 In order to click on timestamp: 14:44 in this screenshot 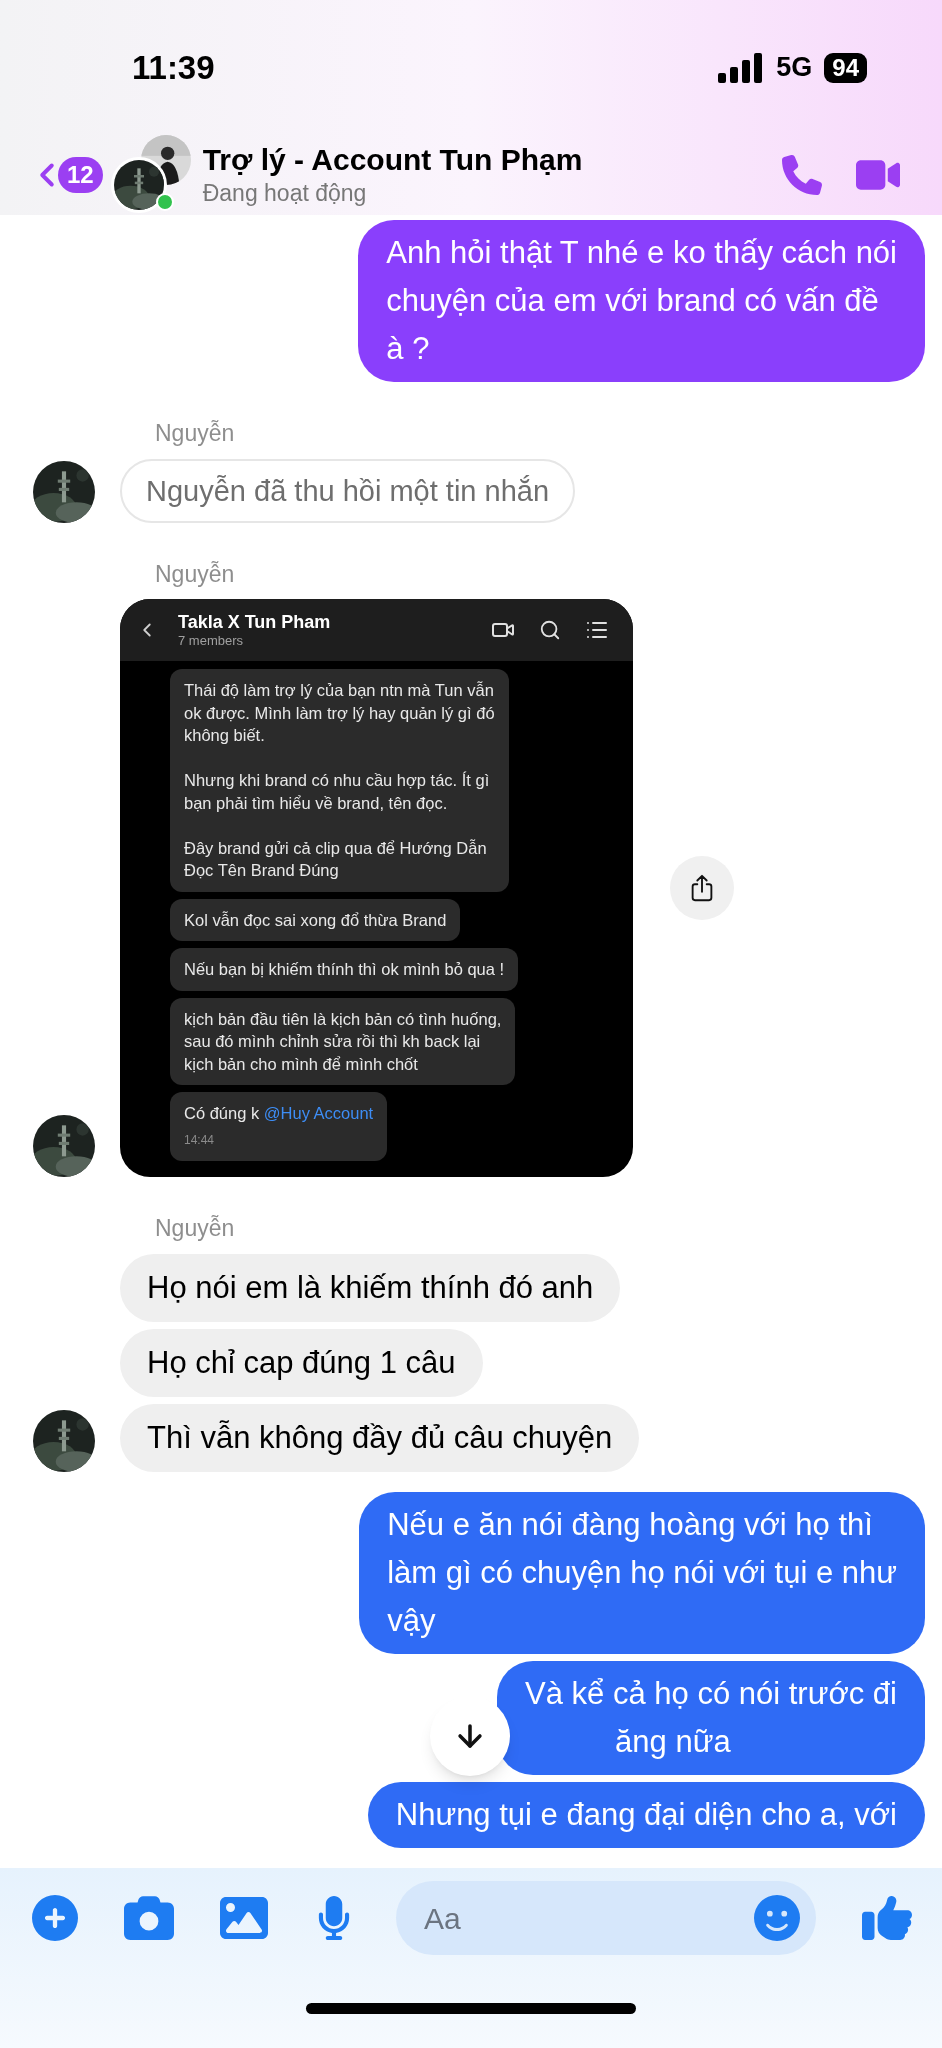, I will do `click(200, 1140)`.